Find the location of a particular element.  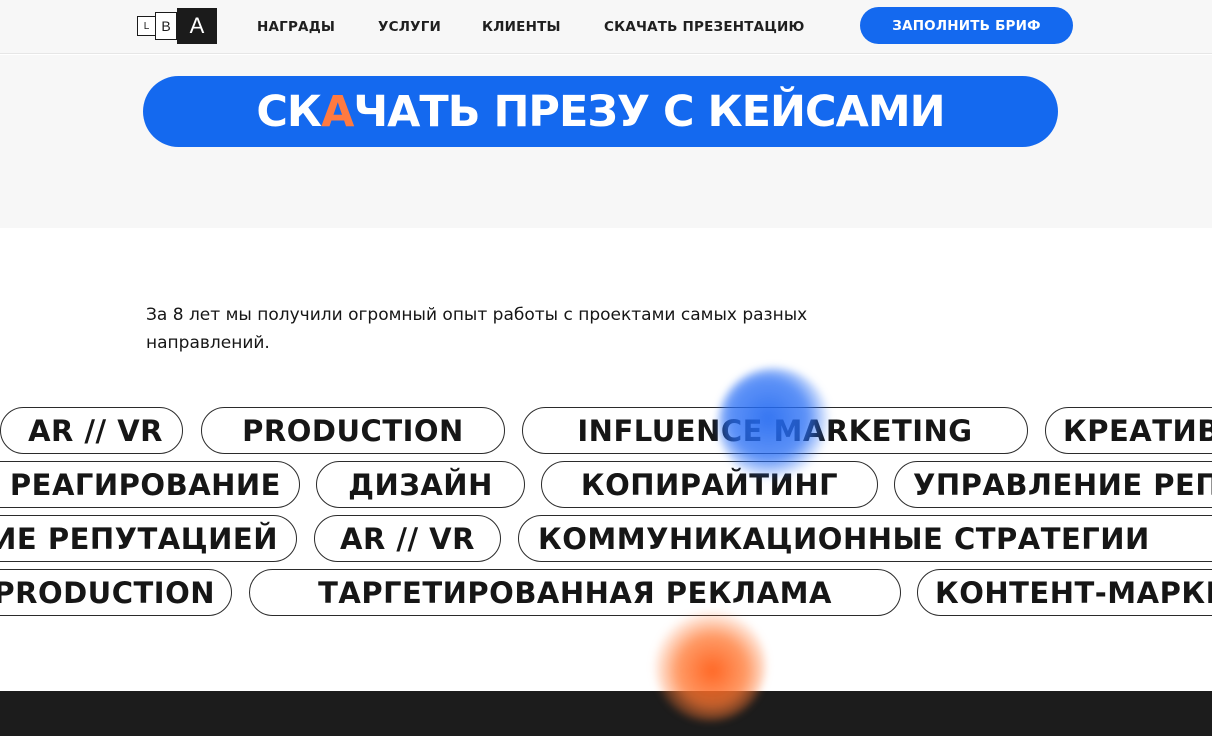

tag-communication-strategies: КОММУНИКАЦИОННЫЕ СТРАТЕГИИ is located at coordinates (865, 538).